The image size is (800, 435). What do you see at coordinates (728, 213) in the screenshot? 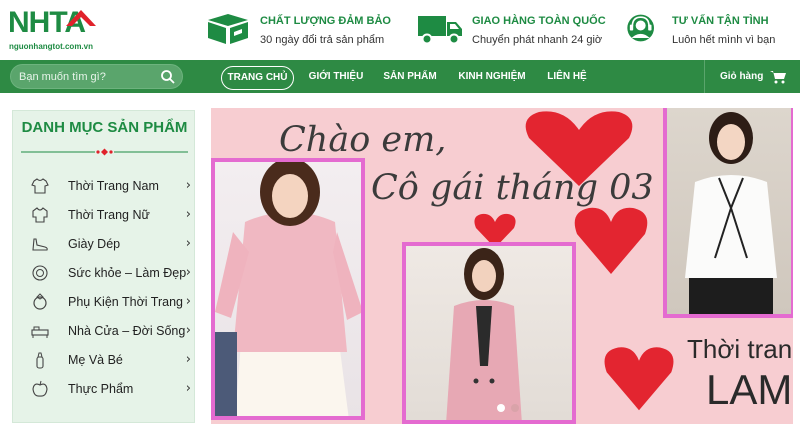
I see `model-photo-white-blouse` at bounding box center [728, 213].